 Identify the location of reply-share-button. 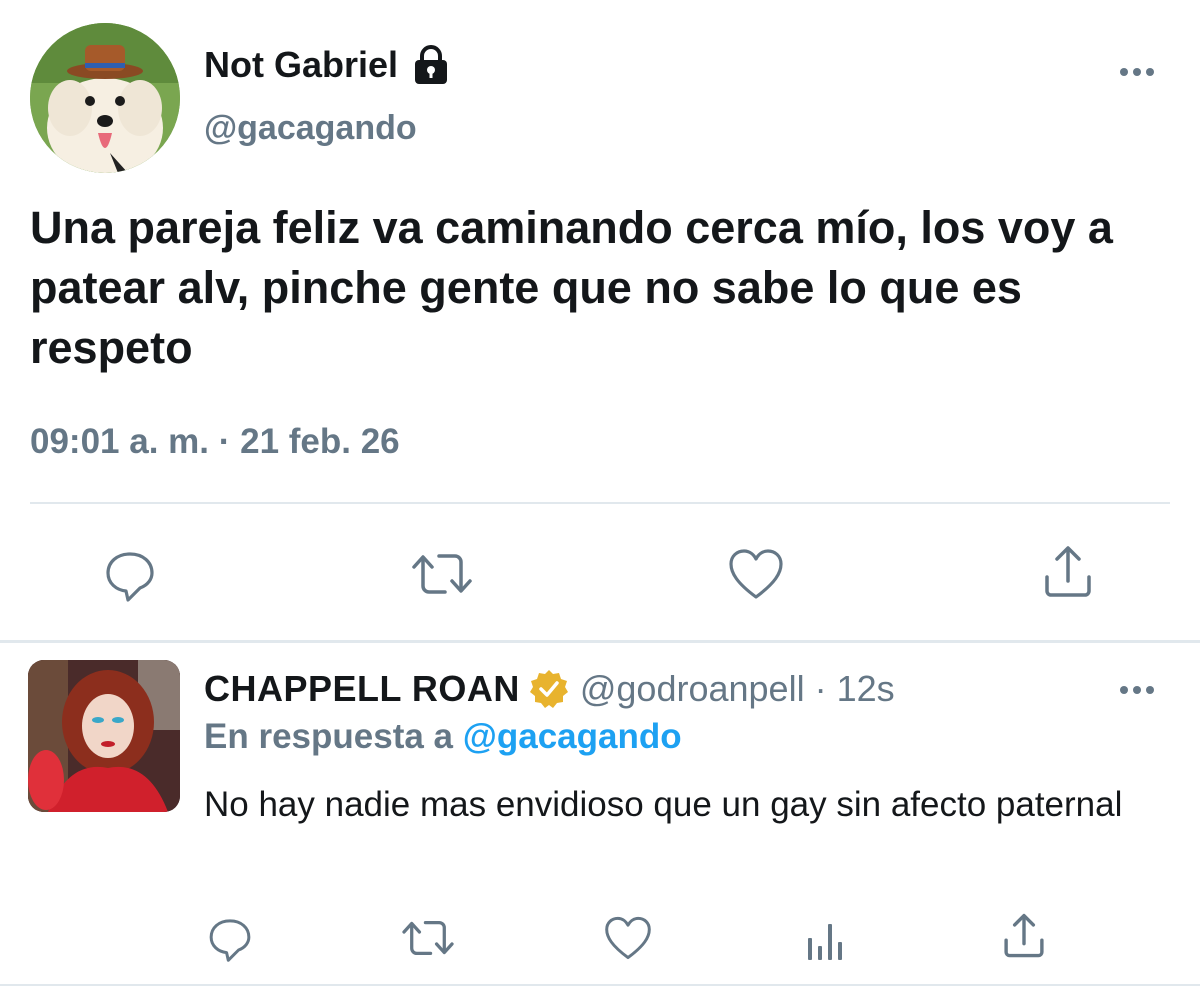
(1024, 936).